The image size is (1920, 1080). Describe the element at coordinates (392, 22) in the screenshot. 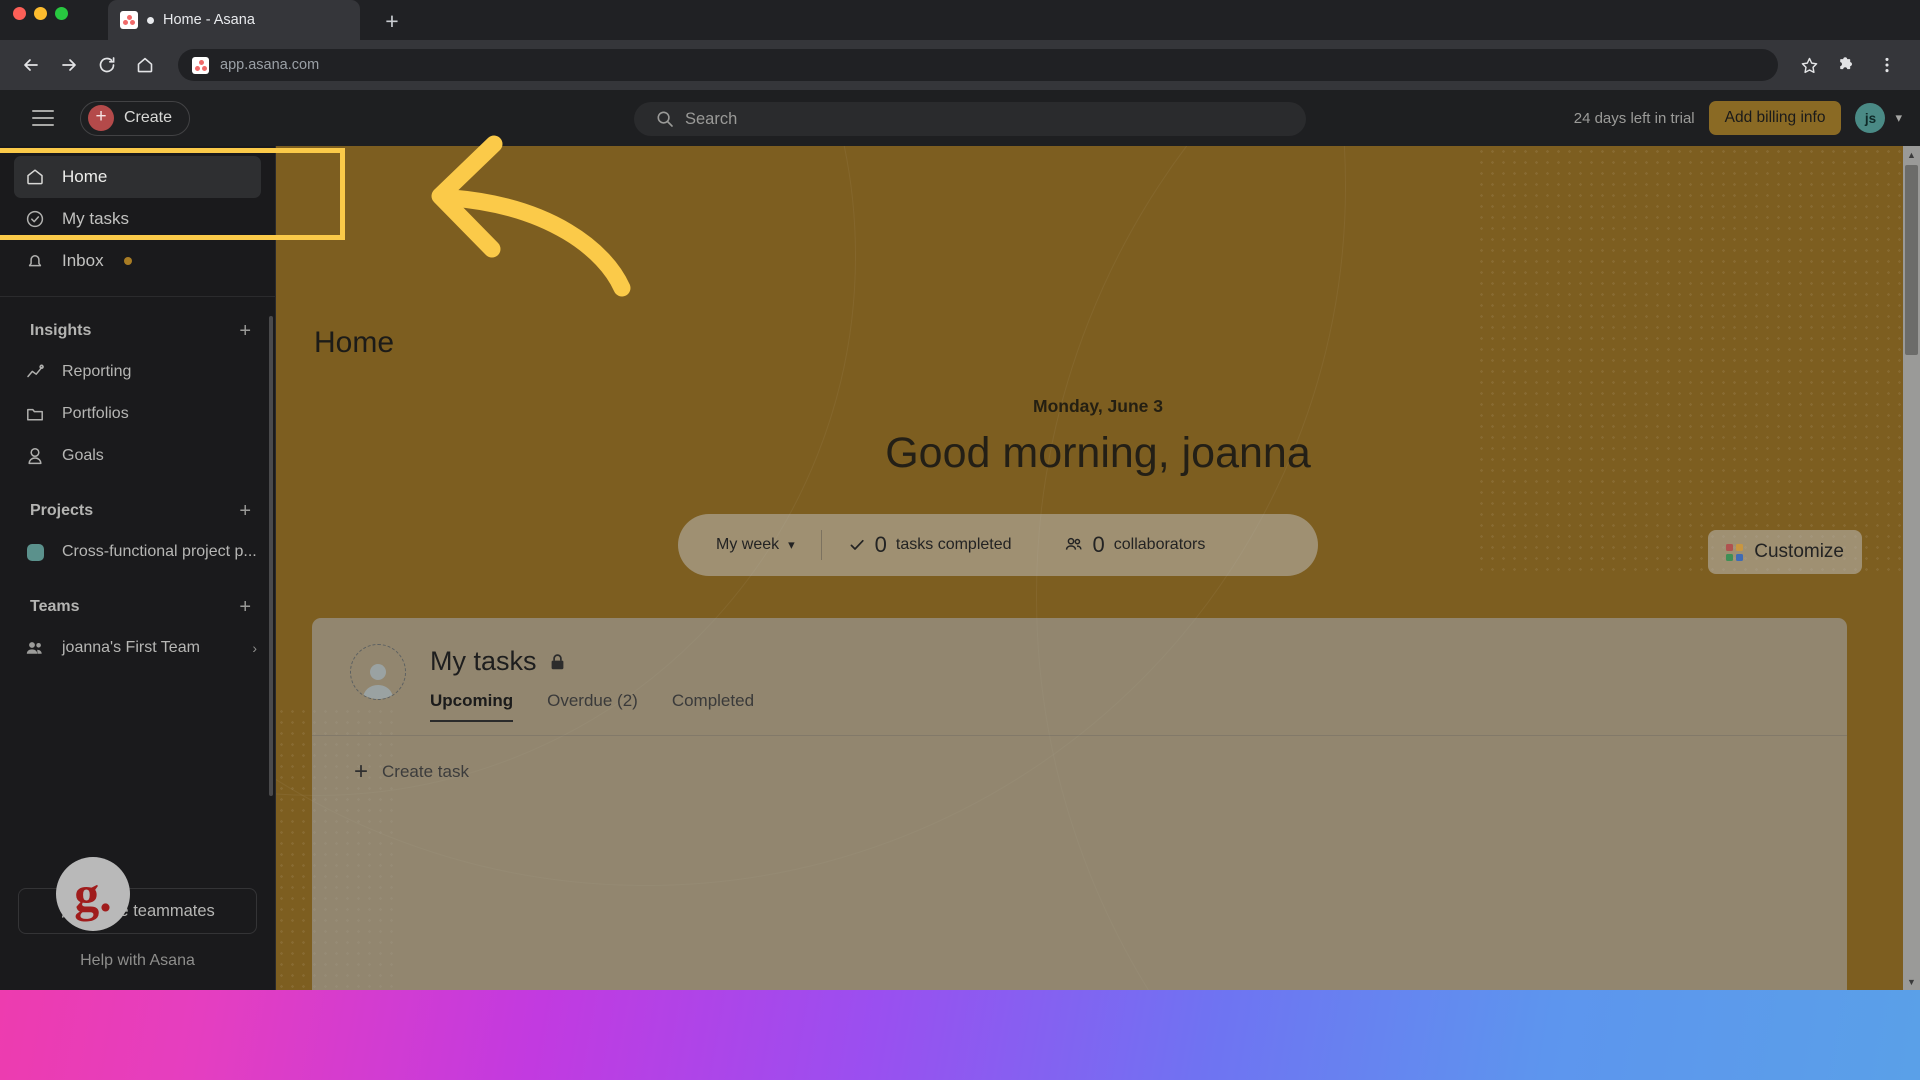

I see `new-tab-button: +` at that location.